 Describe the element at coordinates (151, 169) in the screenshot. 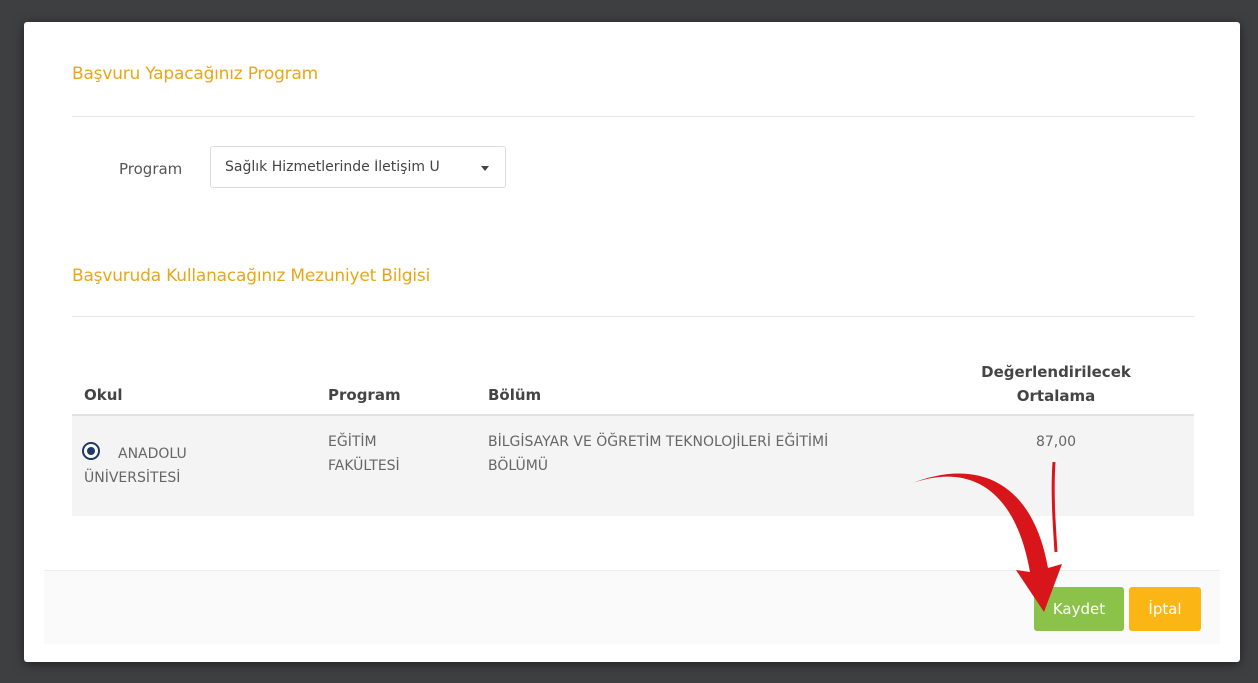

I see `program-label: Program` at that location.